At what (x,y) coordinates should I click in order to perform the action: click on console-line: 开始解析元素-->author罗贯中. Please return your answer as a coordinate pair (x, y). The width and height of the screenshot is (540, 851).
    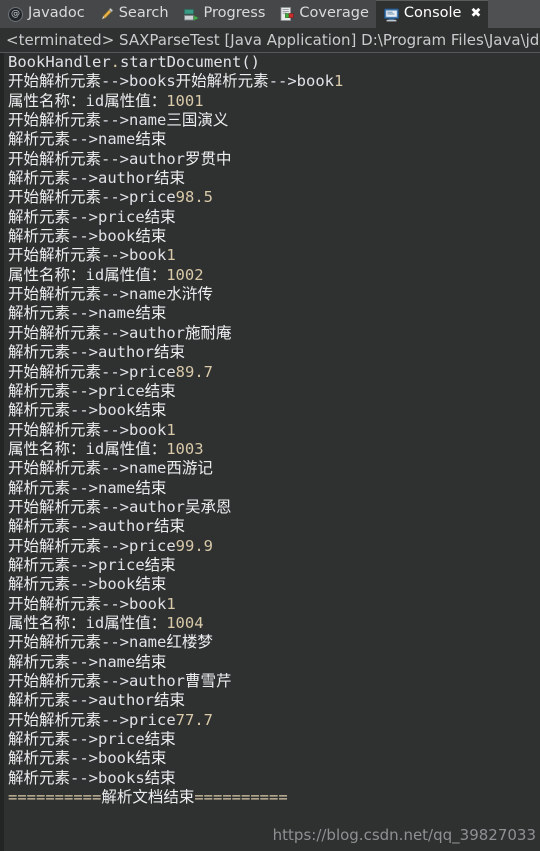
    Looking at the image, I should click on (120, 158).